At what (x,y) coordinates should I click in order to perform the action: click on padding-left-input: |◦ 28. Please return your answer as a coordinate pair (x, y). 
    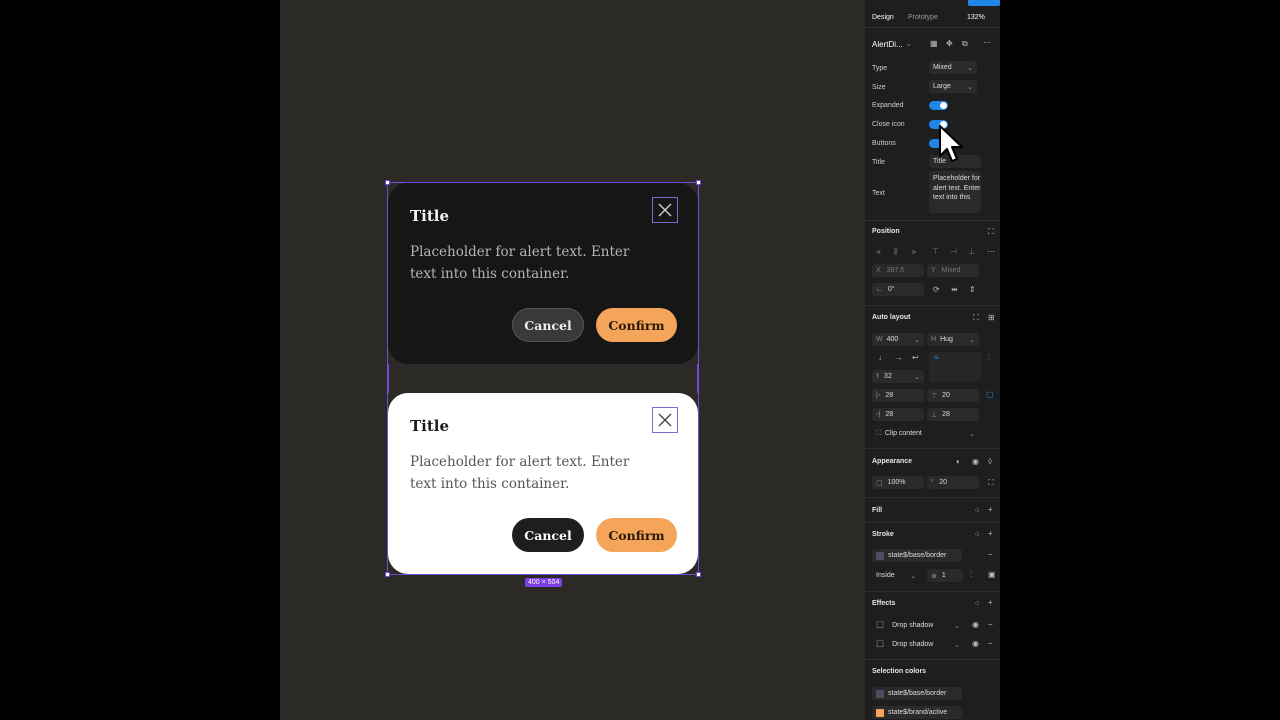
    Looking at the image, I should click on (898, 395).